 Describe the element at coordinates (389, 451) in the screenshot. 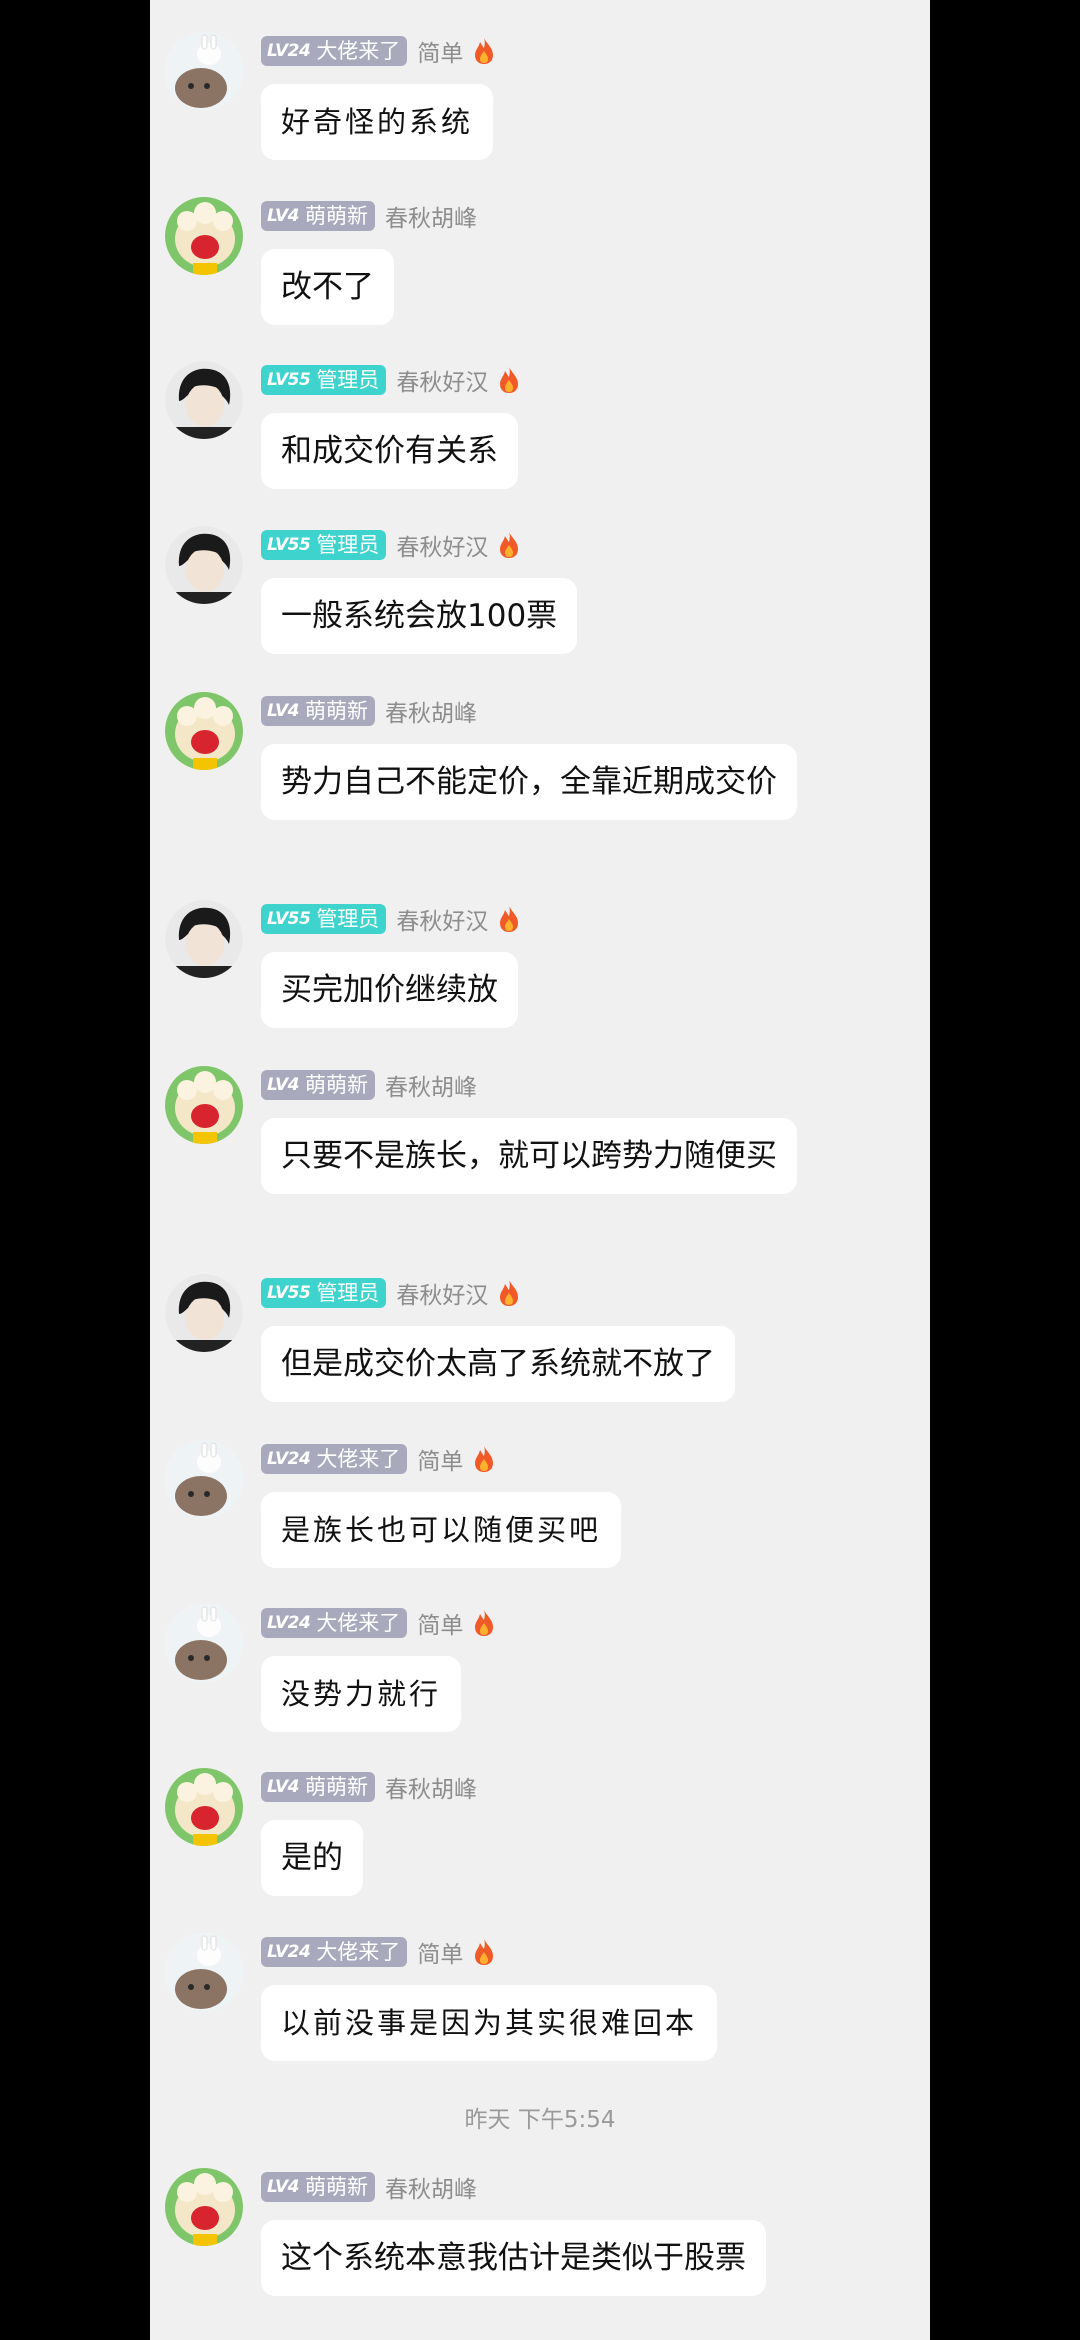

I see `message-bubble: 和成交价有关系` at that location.